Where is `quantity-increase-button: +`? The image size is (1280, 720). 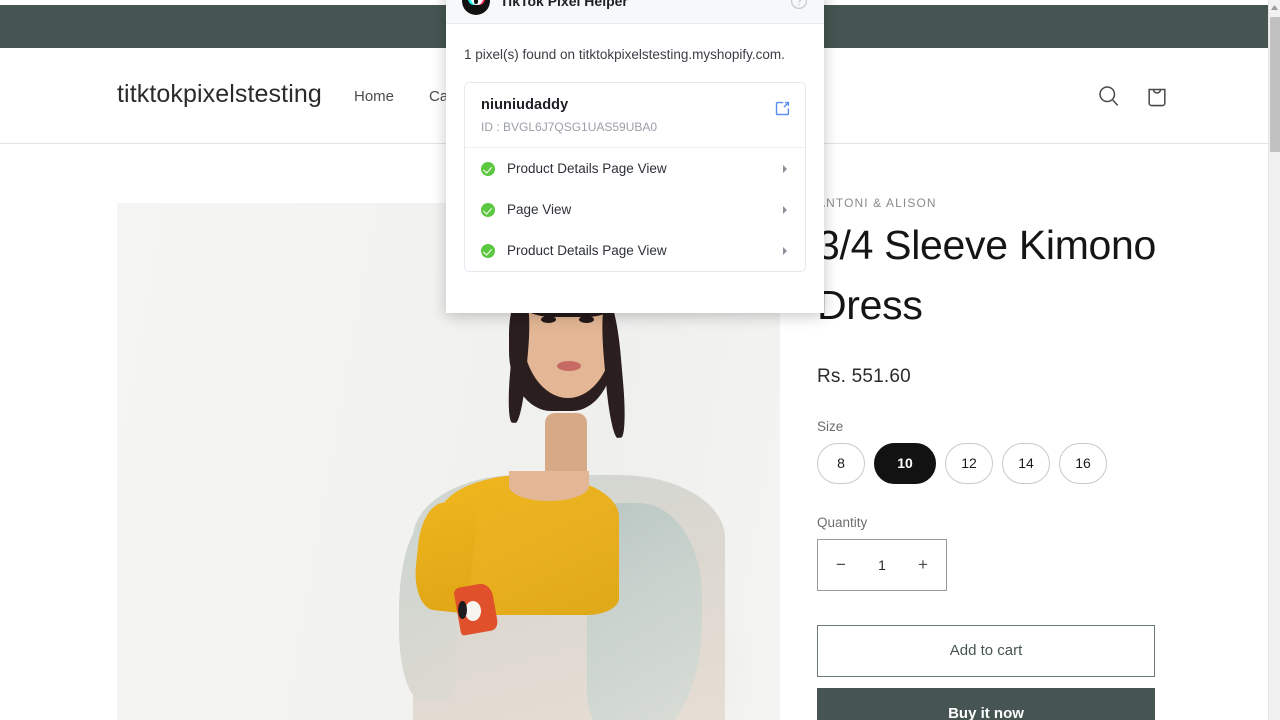 quantity-increase-button: + is located at coordinates (923, 564).